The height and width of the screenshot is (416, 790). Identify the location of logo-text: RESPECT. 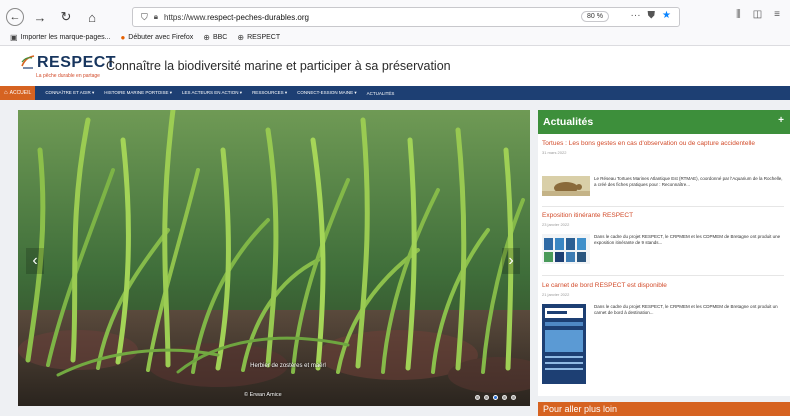
(77, 62).